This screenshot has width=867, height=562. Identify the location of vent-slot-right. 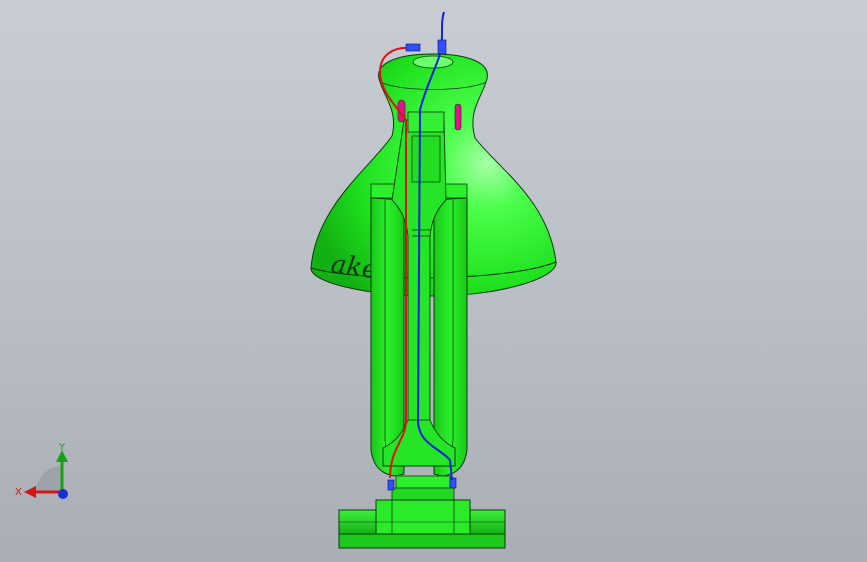
(458, 117).